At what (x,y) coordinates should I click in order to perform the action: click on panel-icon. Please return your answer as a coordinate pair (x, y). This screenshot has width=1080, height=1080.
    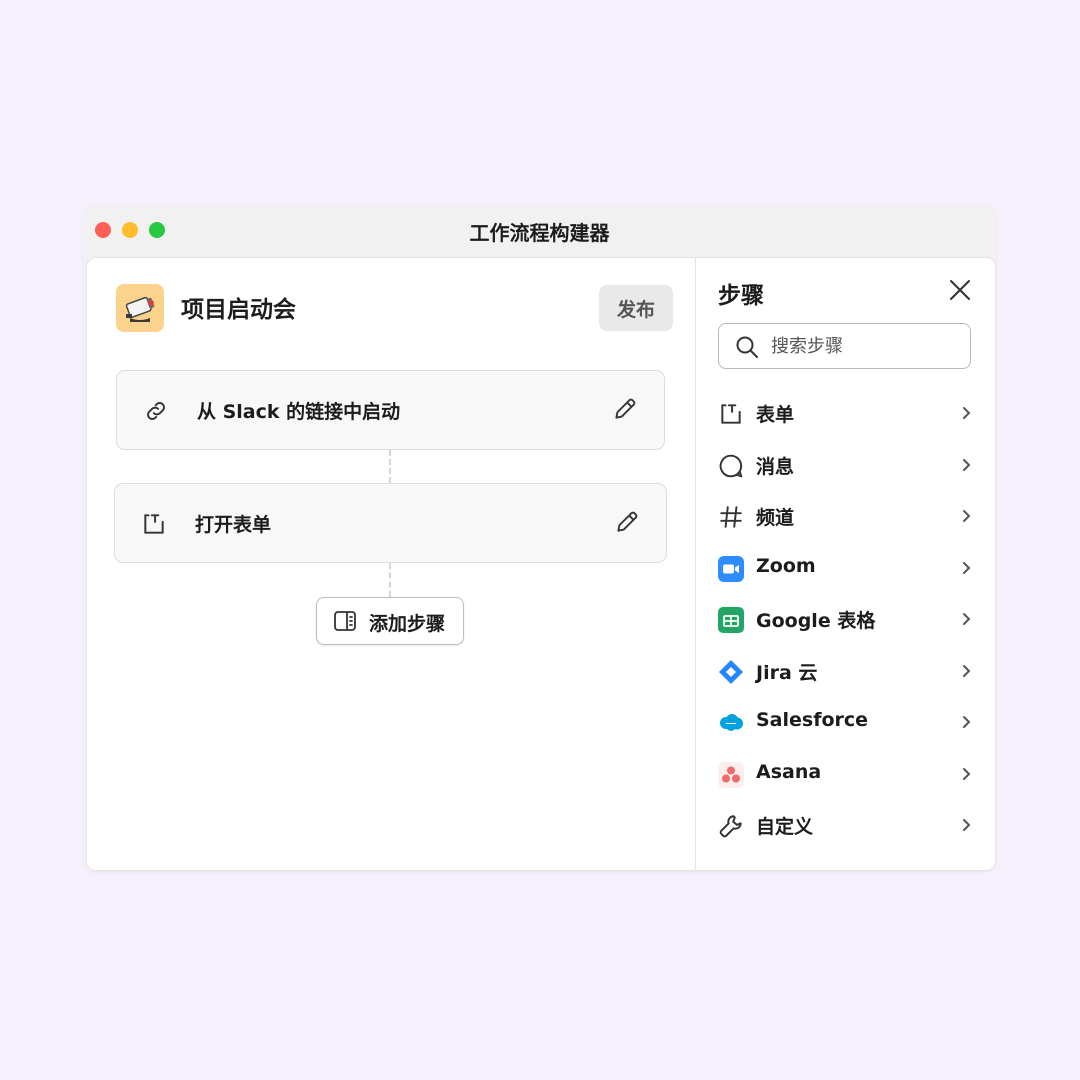
    Looking at the image, I should click on (345, 621).